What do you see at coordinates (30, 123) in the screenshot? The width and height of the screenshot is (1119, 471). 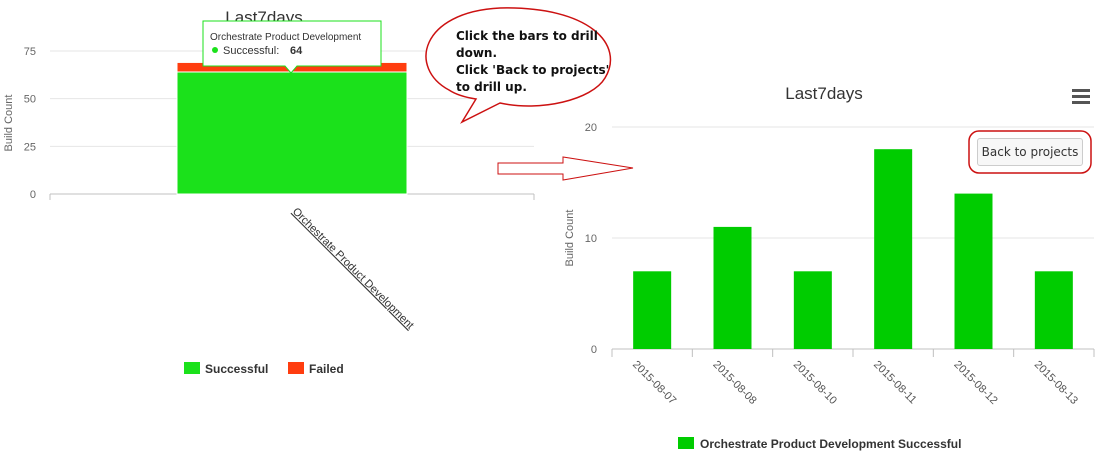 I see `left-chart-y-ticks: 0 25 50 75` at bounding box center [30, 123].